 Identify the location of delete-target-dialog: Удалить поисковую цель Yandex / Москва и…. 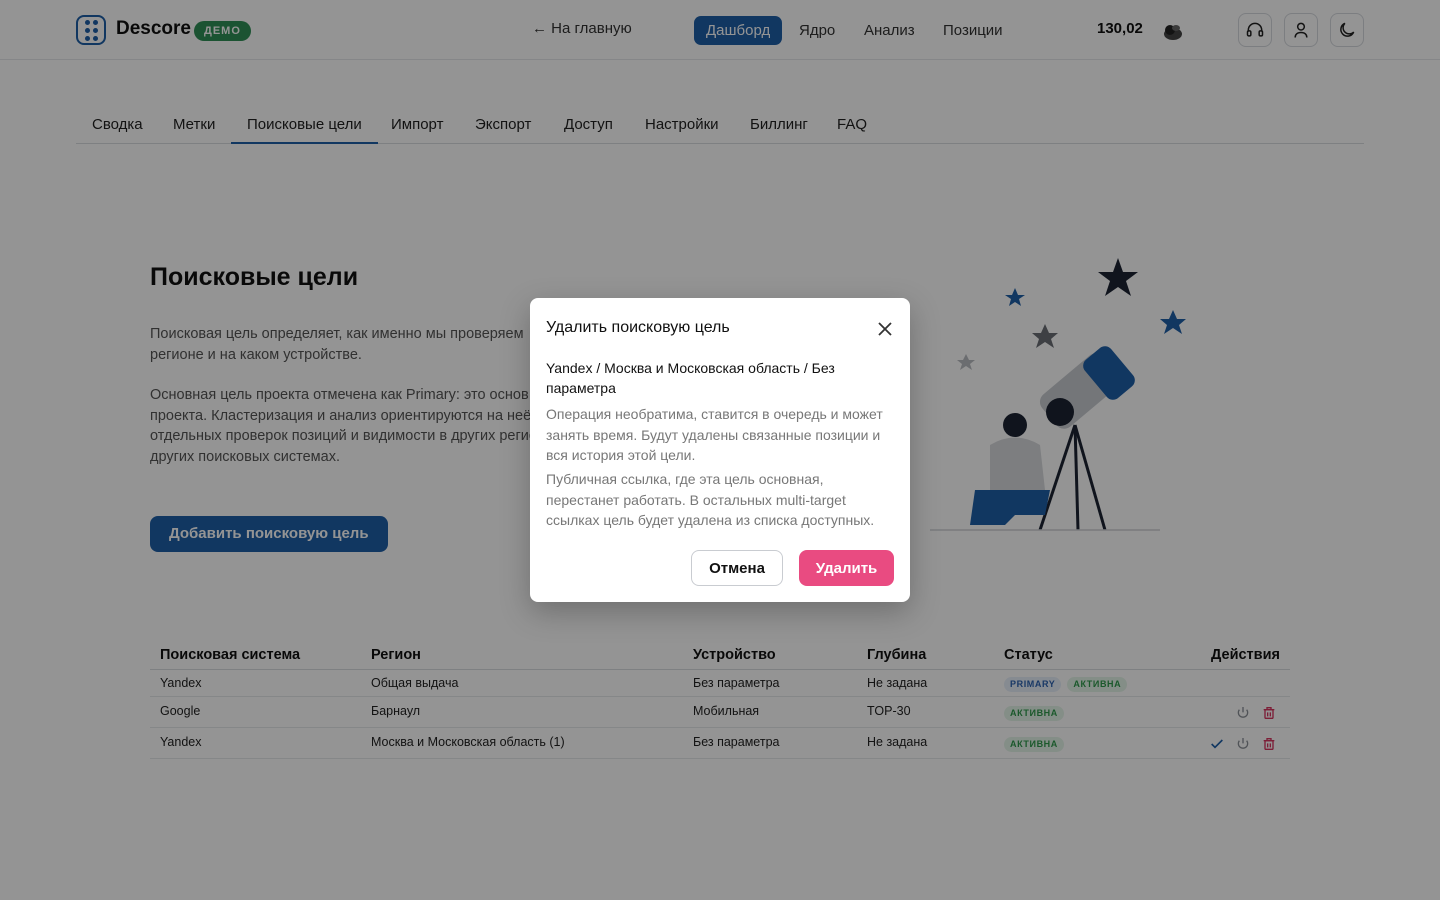
(720, 450).